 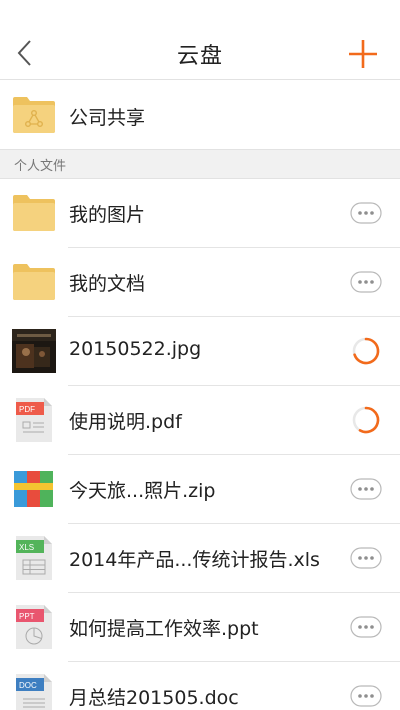 What do you see at coordinates (28, 685) in the screenshot?
I see `doc-type-label: DOC` at bounding box center [28, 685].